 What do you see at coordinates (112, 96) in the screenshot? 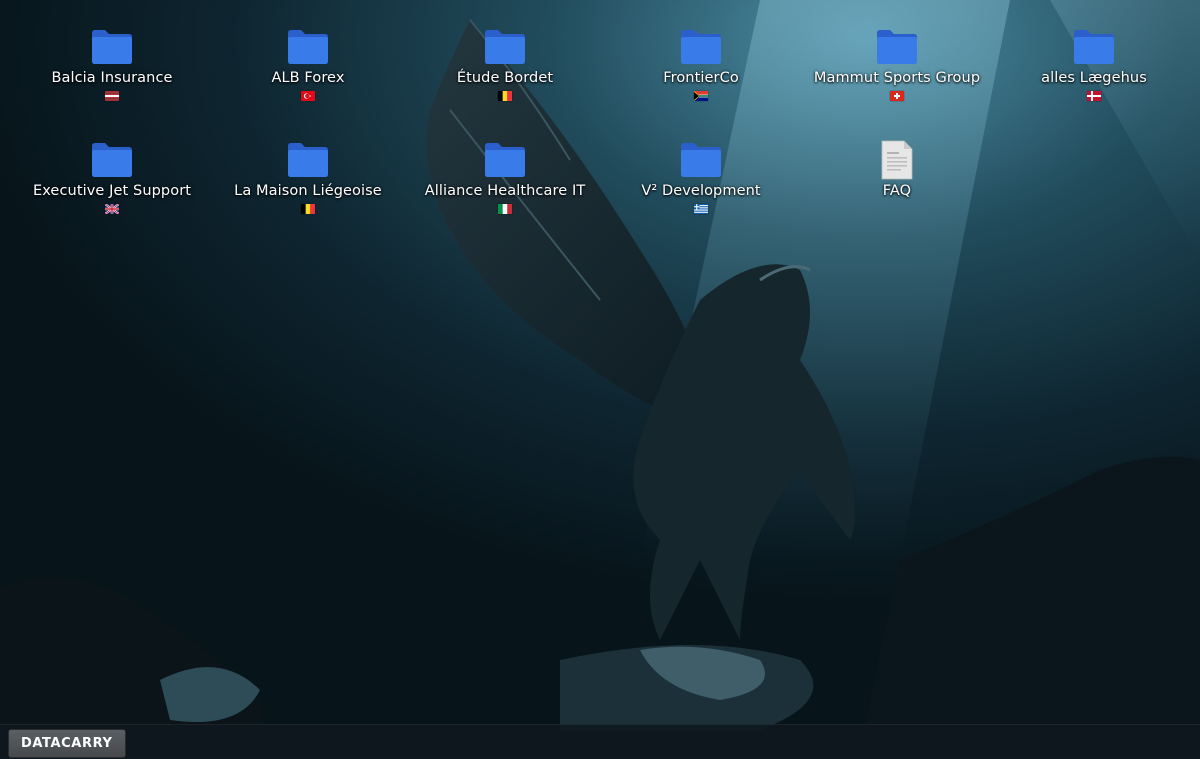
I see `latvia-flag-icon` at bounding box center [112, 96].